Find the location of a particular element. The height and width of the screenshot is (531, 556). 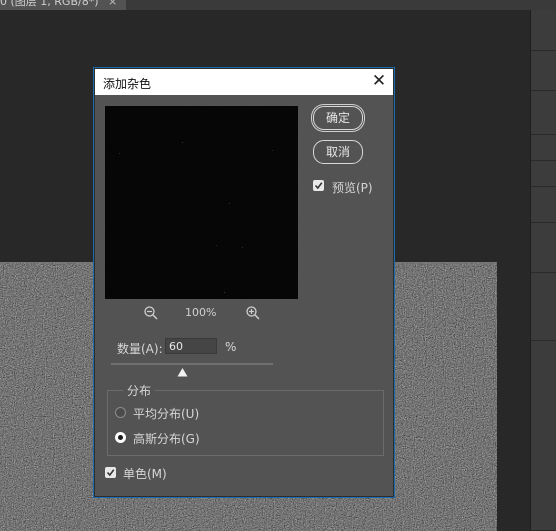

amount-input: 60 is located at coordinates (191, 346).